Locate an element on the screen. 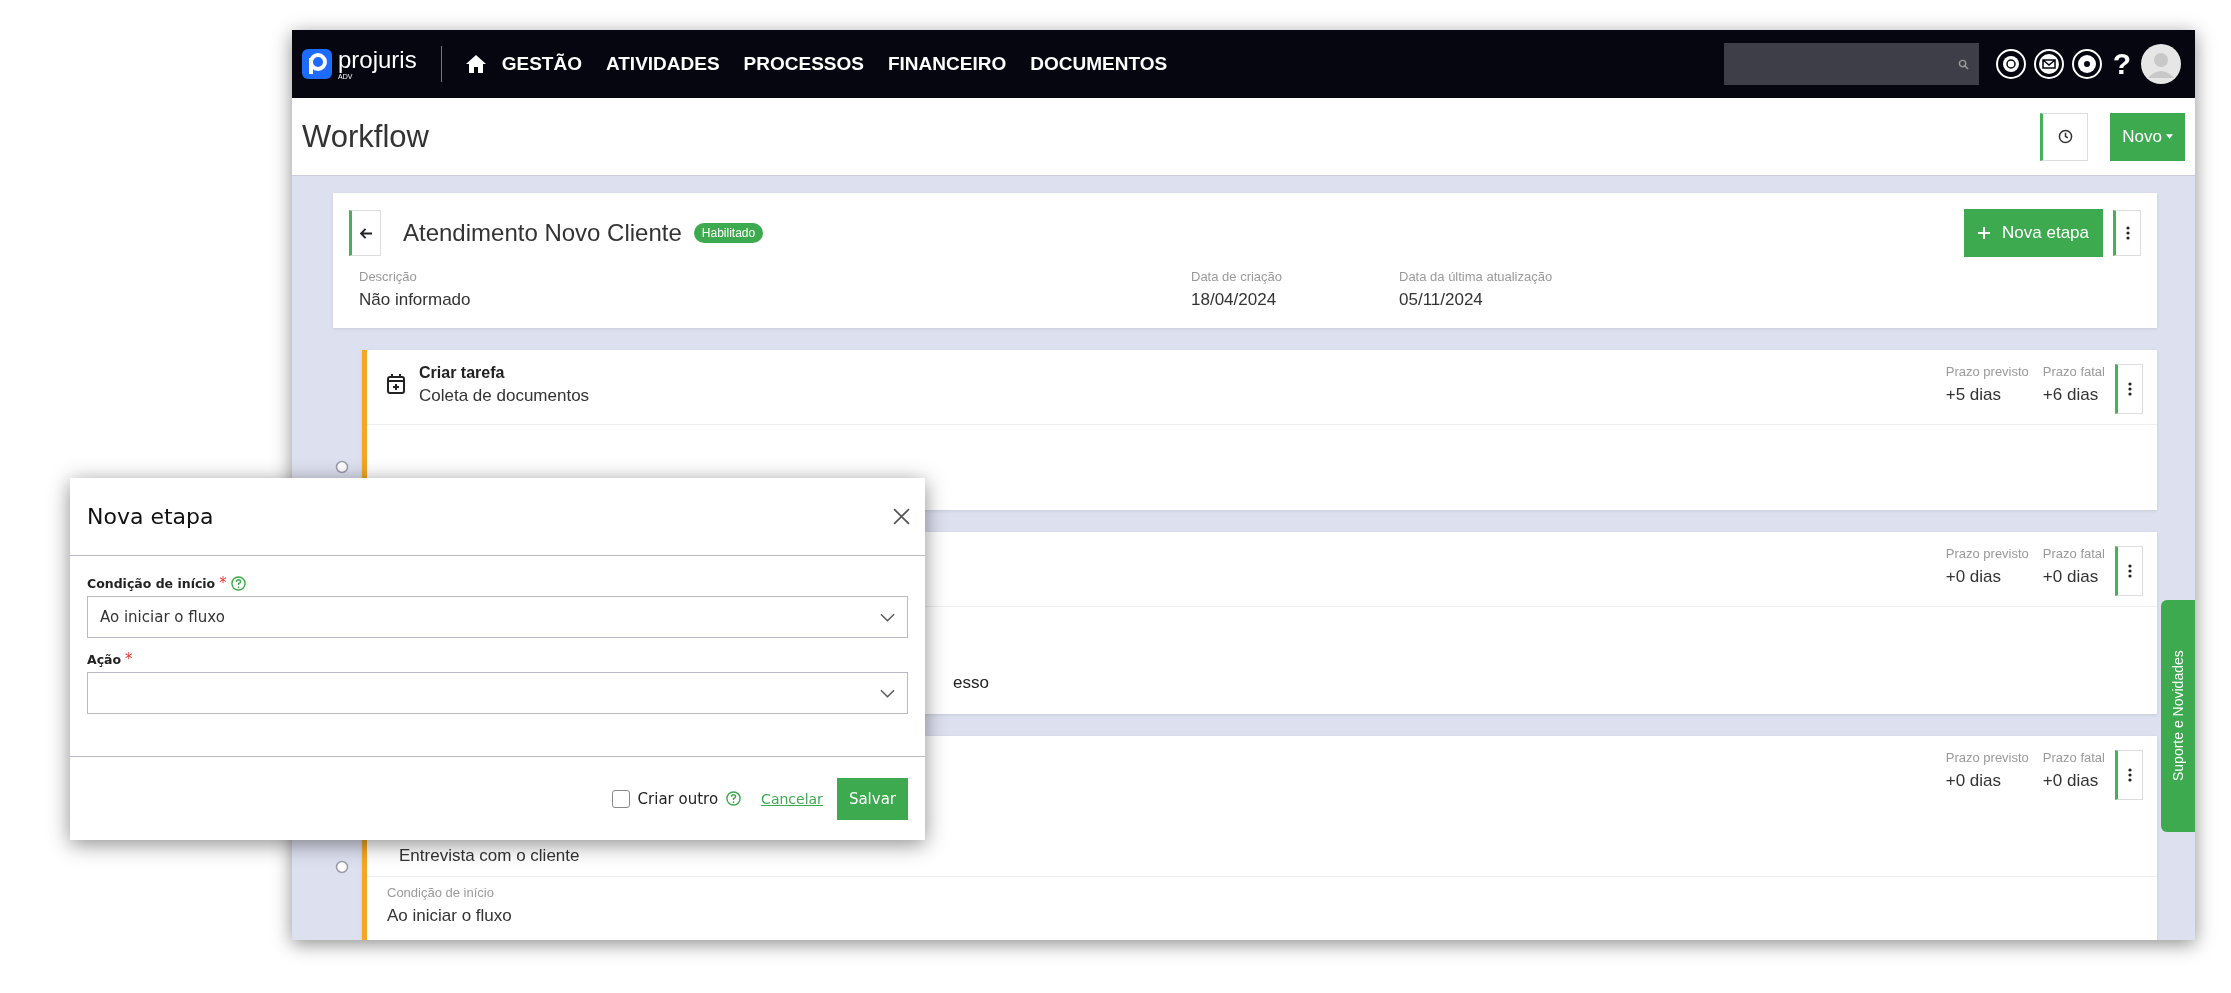 The width and height of the screenshot is (2231, 993). menu-link: PROCESSOS is located at coordinates (803, 64).